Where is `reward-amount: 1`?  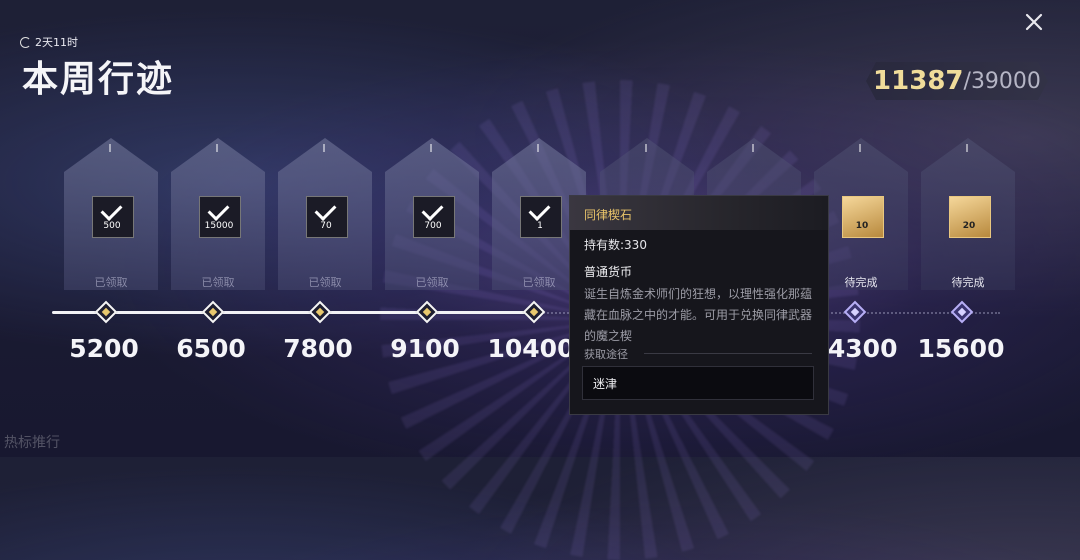 reward-amount: 1 is located at coordinates (540, 226).